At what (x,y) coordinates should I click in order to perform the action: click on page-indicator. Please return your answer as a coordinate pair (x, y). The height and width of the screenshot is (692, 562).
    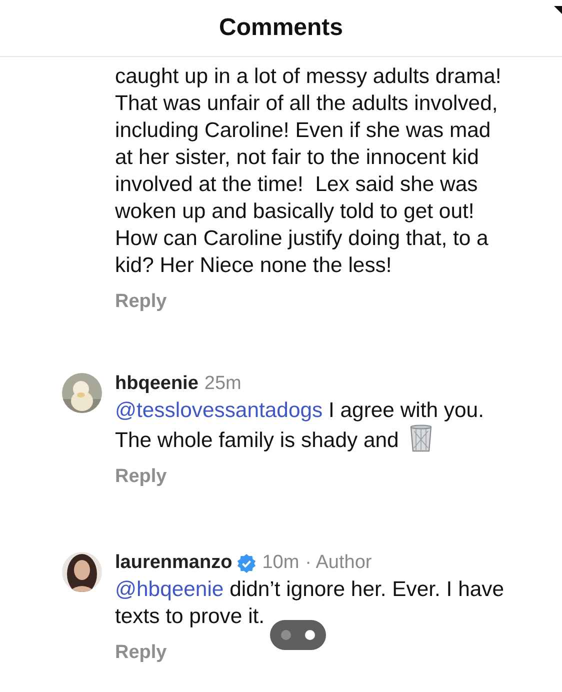
    Looking at the image, I should click on (298, 635).